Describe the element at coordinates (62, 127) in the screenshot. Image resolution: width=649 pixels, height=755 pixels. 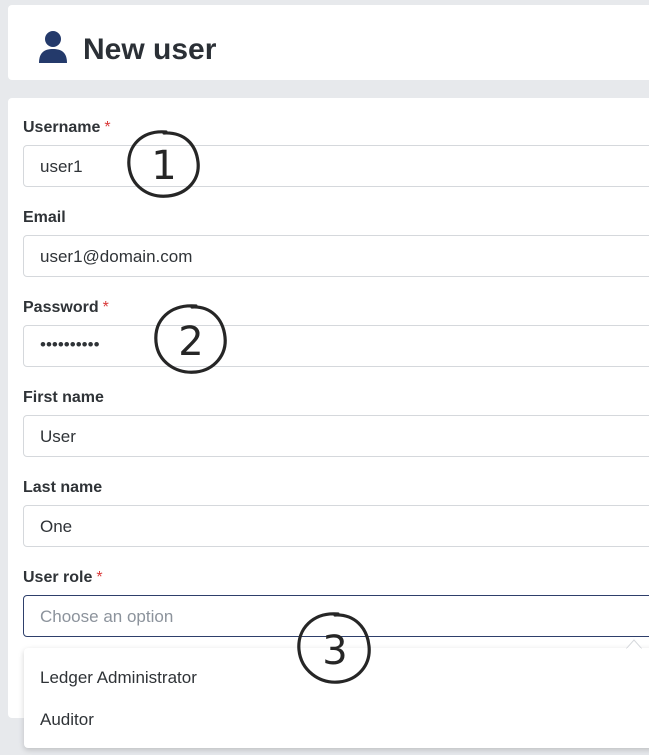
I see `username-label-text: Username` at that location.